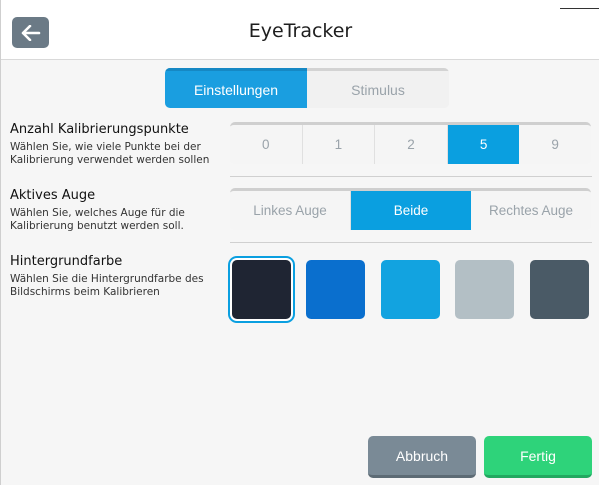 This screenshot has width=599, height=485. Describe the element at coordinates (266, 144) in the screenshot. I see `calibration-option-0: 0` at that location.